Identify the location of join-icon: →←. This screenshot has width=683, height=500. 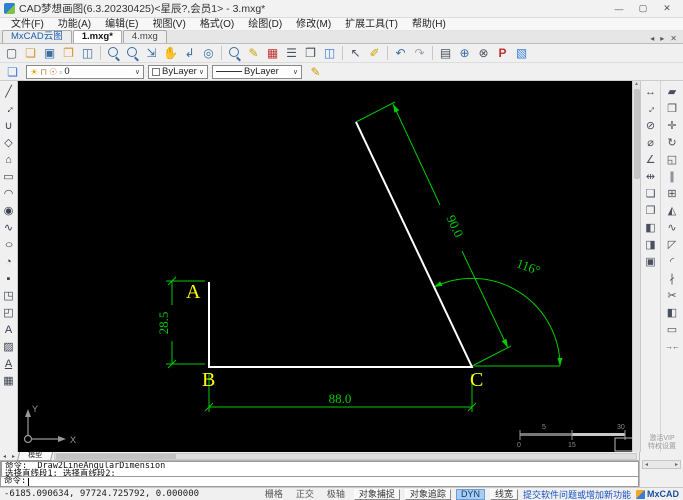
(672, 346).